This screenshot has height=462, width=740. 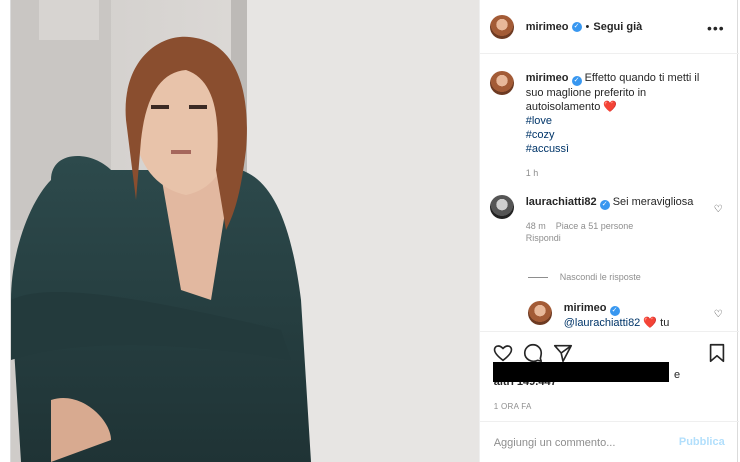 I want to click on reply-item: mirimeo ✓ @laurachiatti82 ❤️ tu, so click(x=617, y=315).